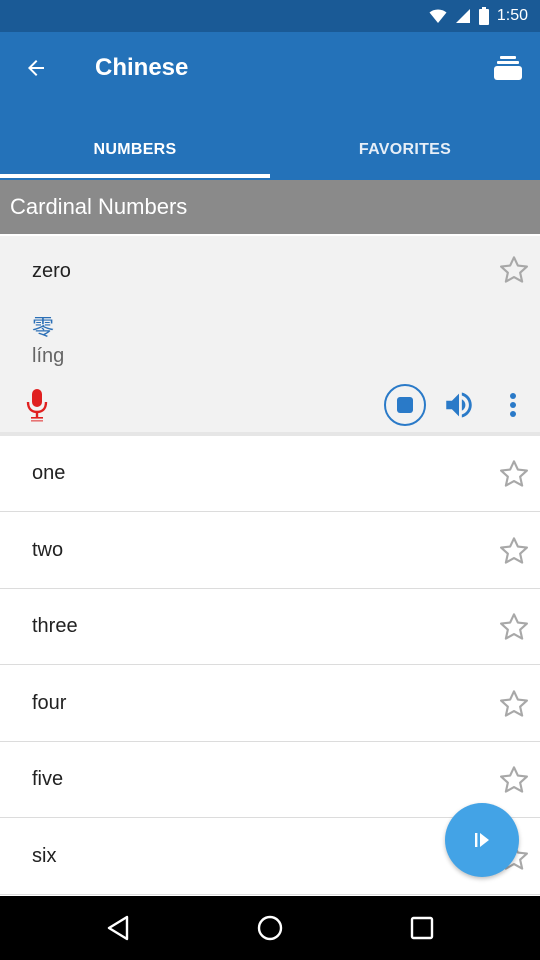 This screenshot has width=540, height=960. What do you see at coordinates (99, 206) in the screenshot?
I see `section-title: Cardinal Numbers` at bounding box center [99, 206].